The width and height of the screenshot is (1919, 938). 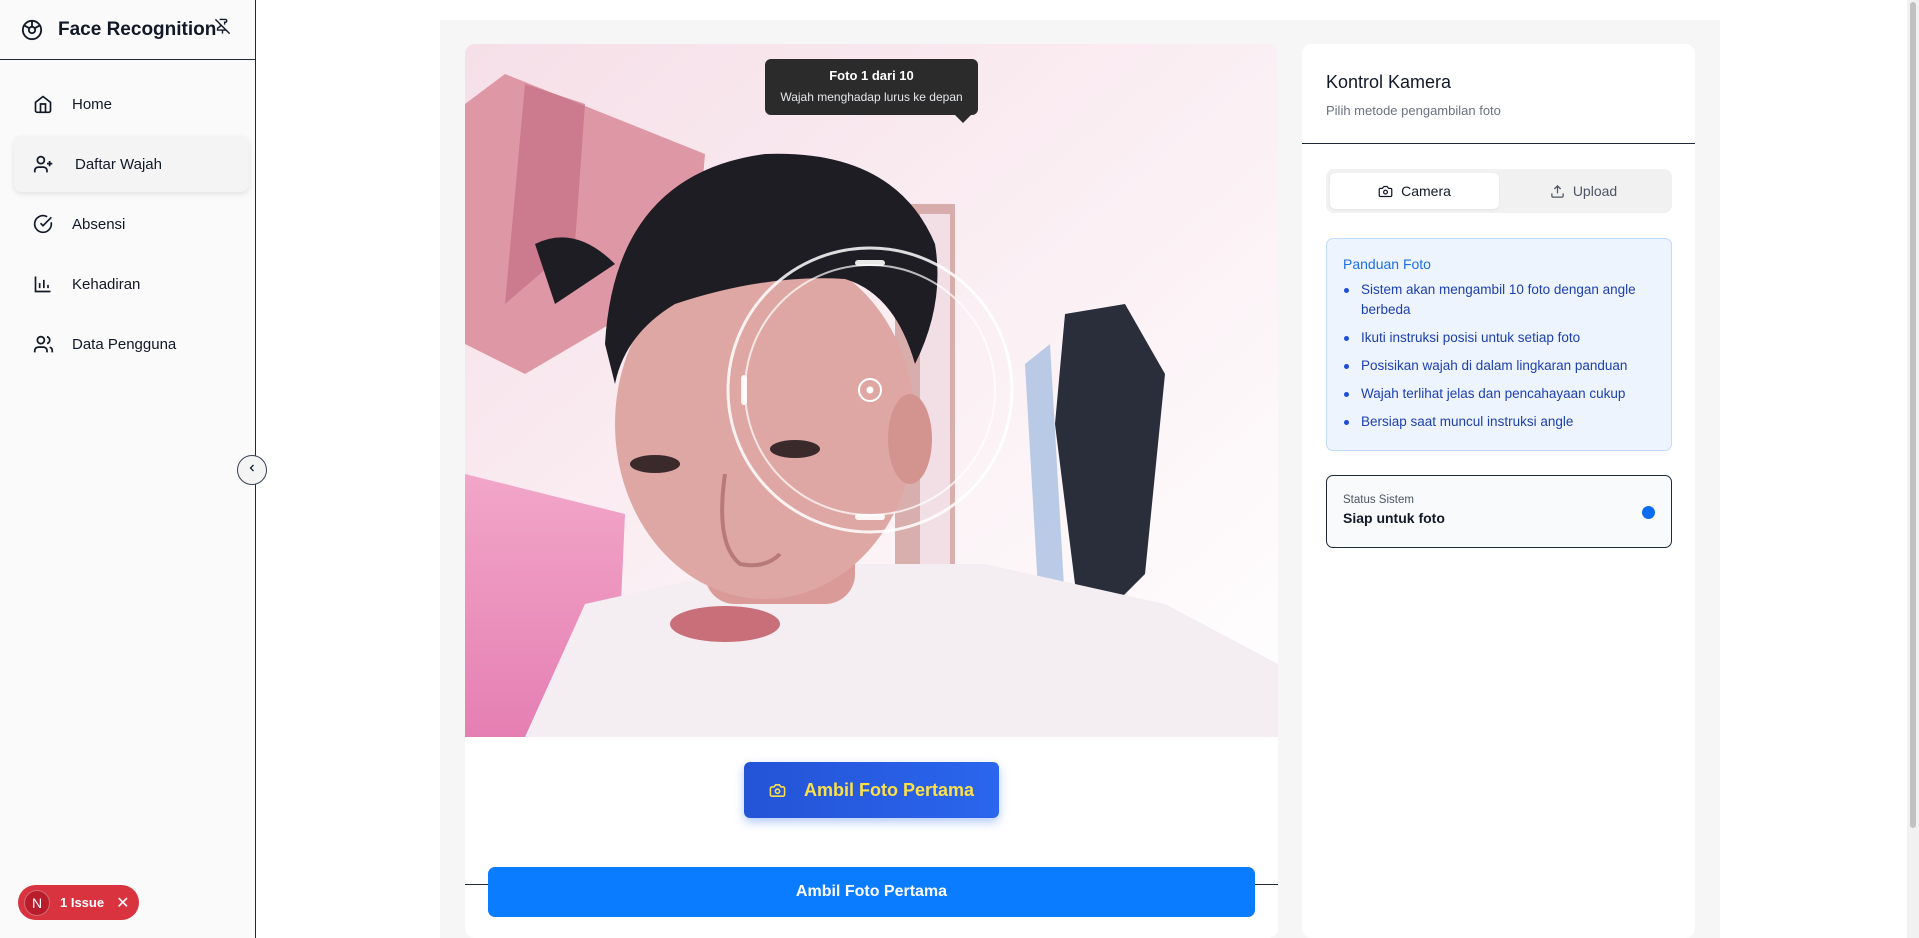 What do you see at coordinates (889, 789) in the screenshot?
I see `capture-photo-label: Ambil Foto Pertama` at bounding box center [889, 789].